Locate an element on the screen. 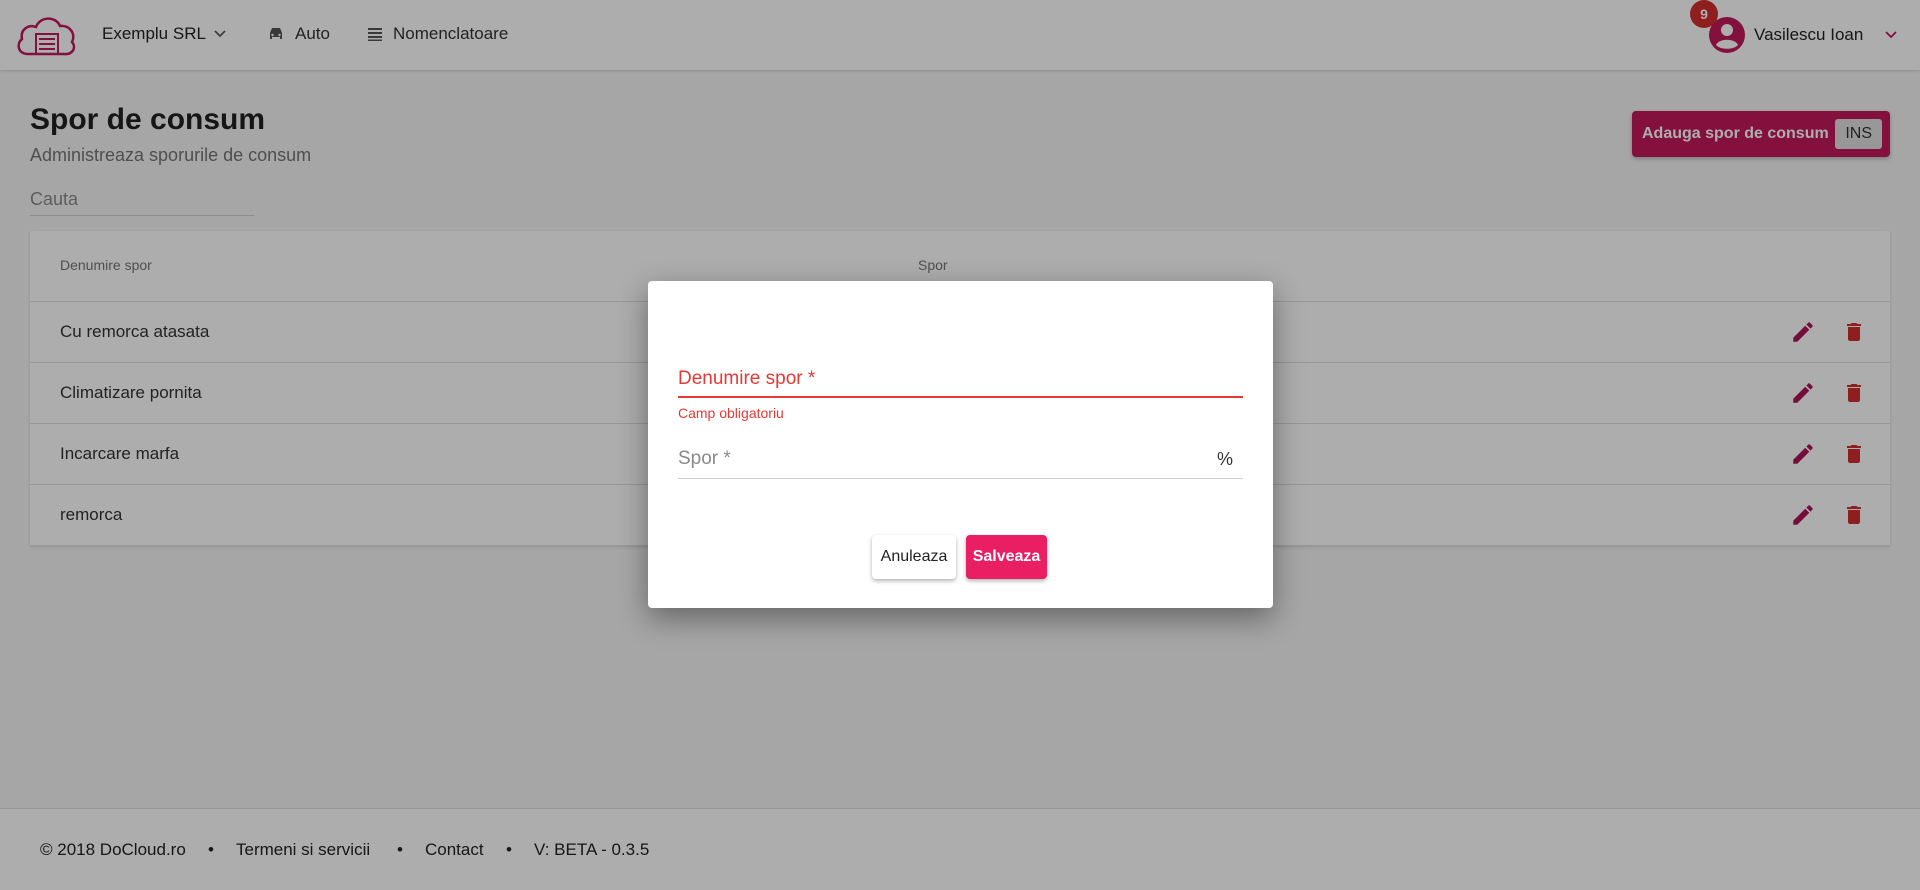 Image resolution: width=1920 pixels, height=890 pixels. denumire-spor-label: Denumire spor * is located at coordinates (747, 378).